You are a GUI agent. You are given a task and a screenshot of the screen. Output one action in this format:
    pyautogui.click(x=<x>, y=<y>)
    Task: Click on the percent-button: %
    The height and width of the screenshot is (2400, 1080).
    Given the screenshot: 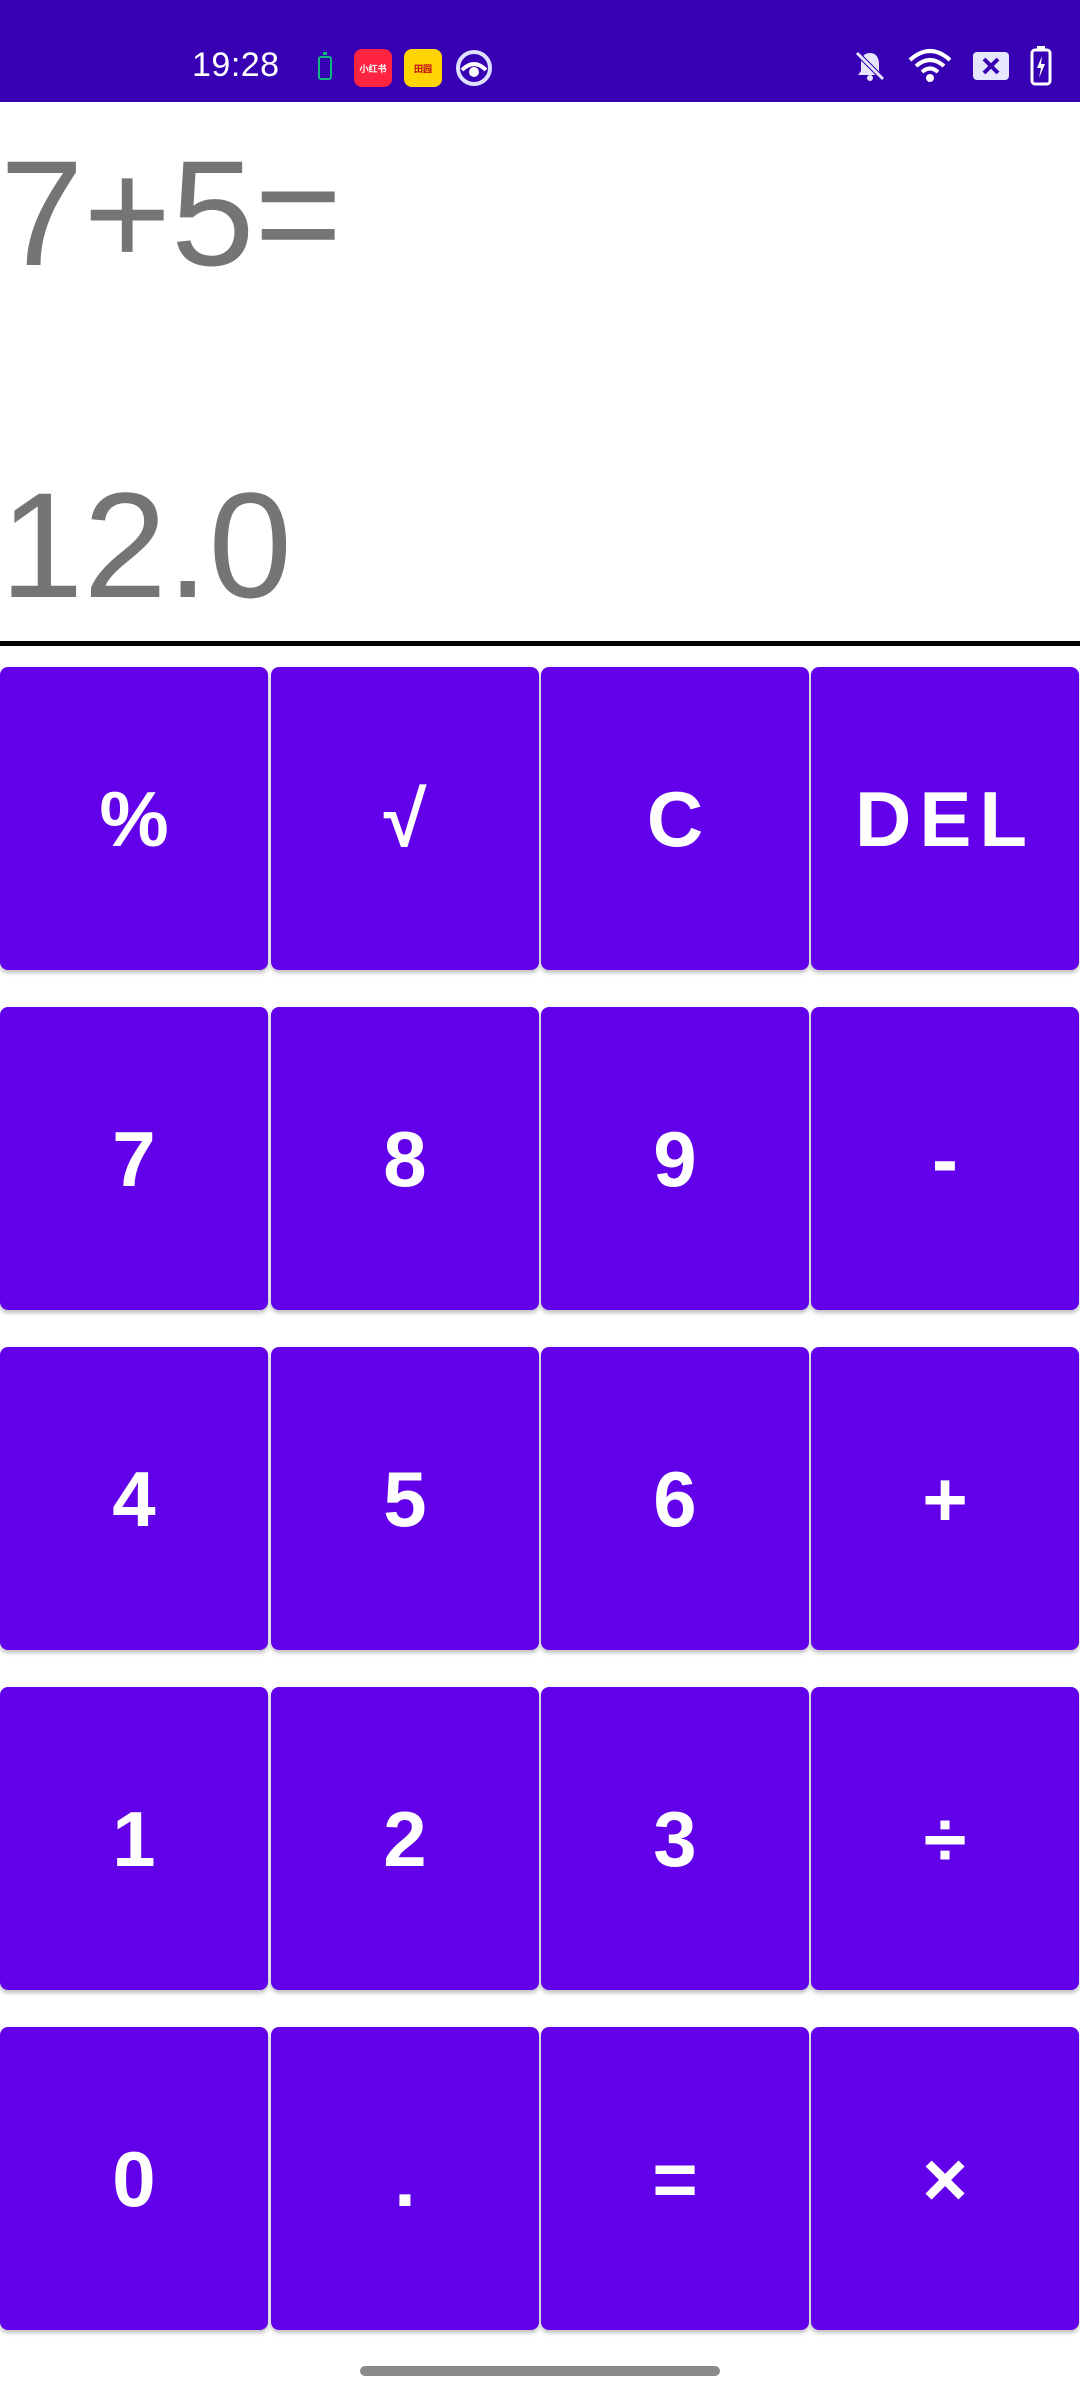 What is the action you would take?
    pyautogui.click(x=134, y=818)
    